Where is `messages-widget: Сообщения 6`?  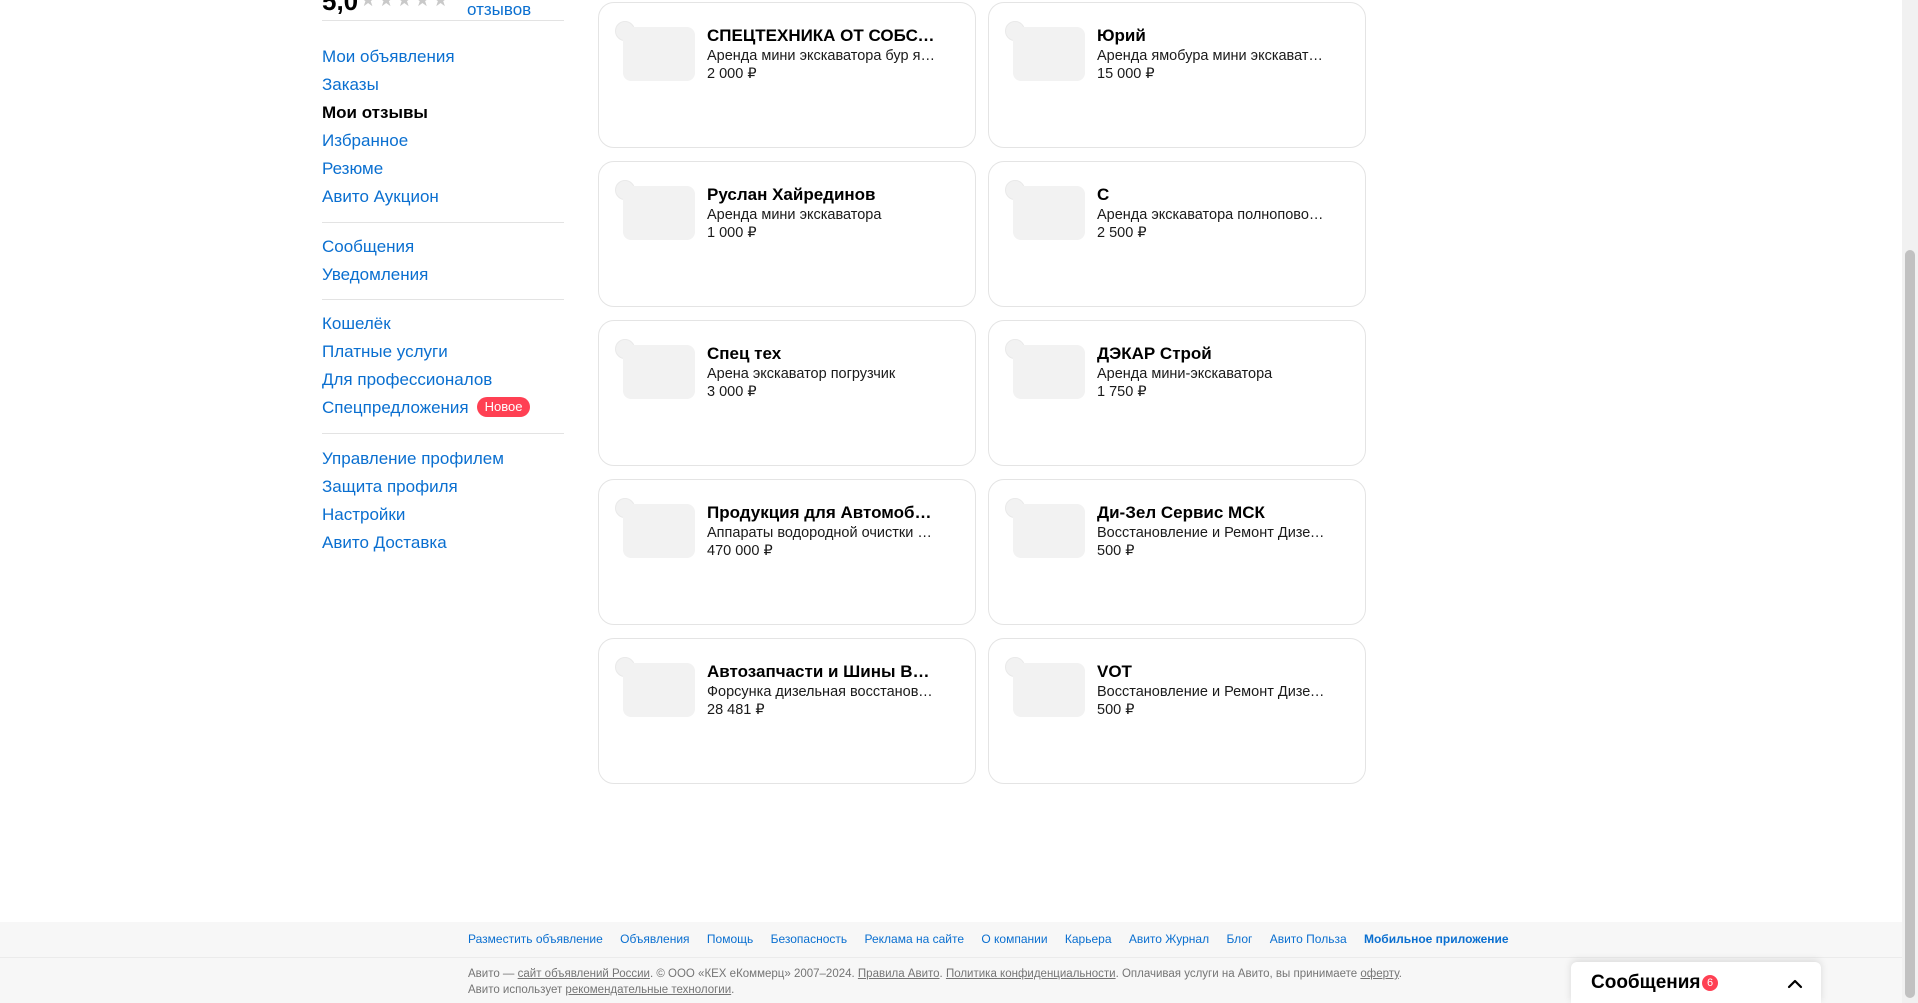 messages-widget: Сообщения 6 is located at coordinates (1696, 982).